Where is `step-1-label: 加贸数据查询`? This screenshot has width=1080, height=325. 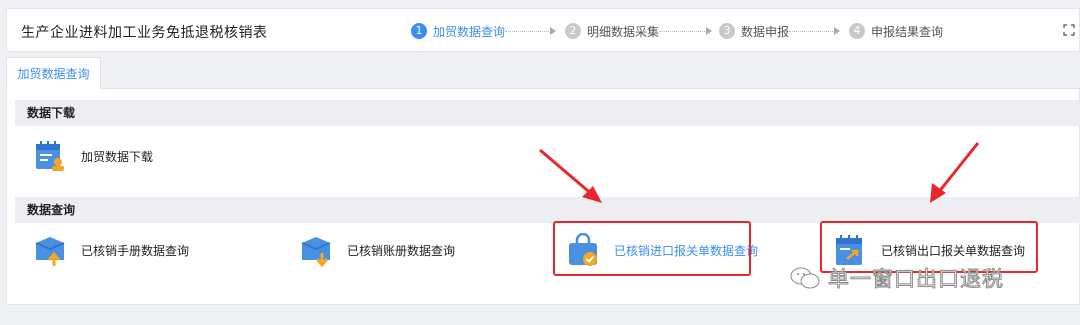 step-1-label: 加贸数据查询 is located at coordinates (469, 31).